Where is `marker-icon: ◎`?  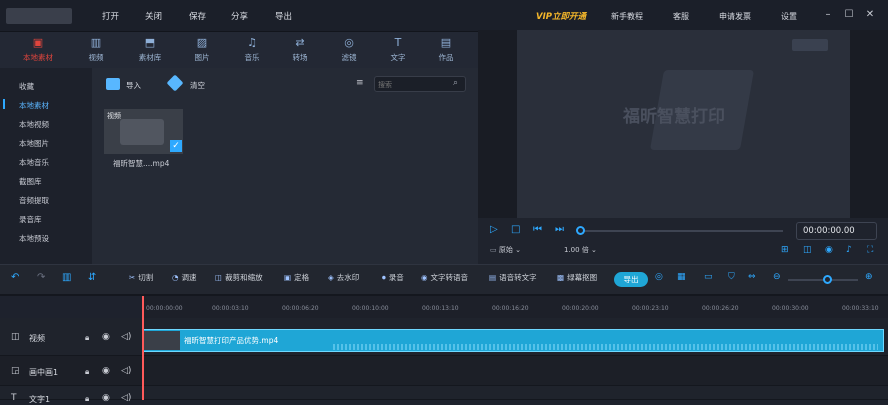 marker-icon: ◎ is located at coordinates (659, 277).